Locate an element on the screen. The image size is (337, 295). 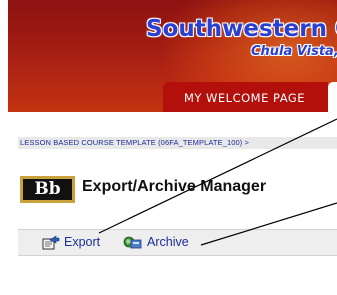
callout-line-archive is located at coordinates (268, 224).